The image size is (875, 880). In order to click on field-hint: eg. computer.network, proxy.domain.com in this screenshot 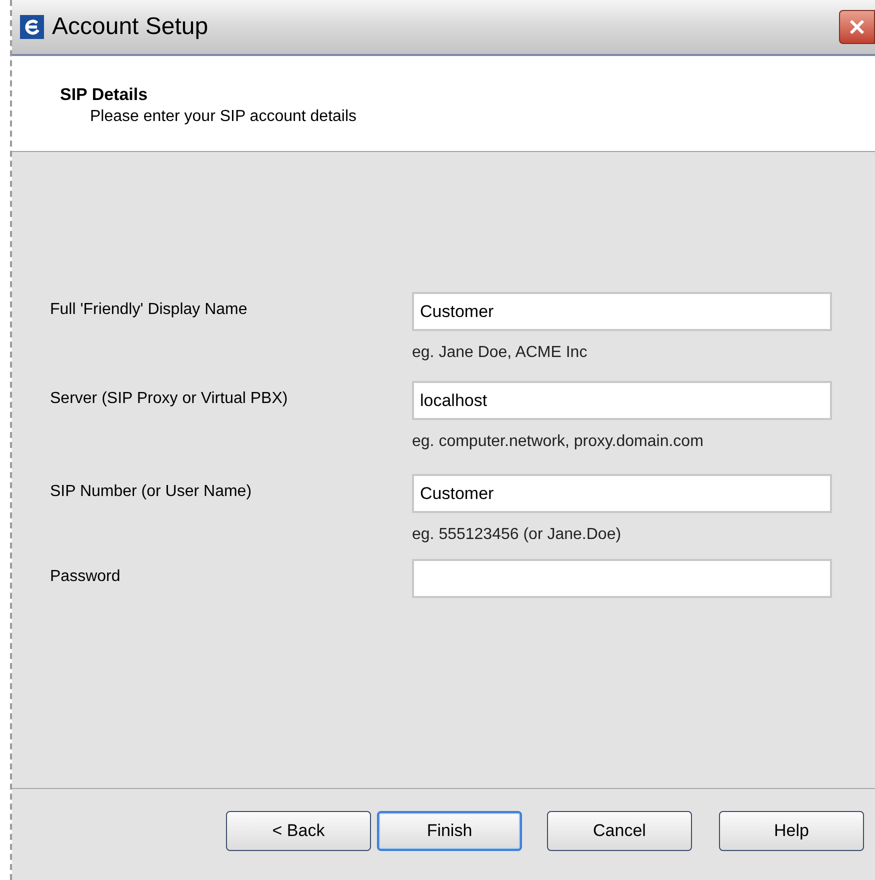, I will do `click(558, 442)`.